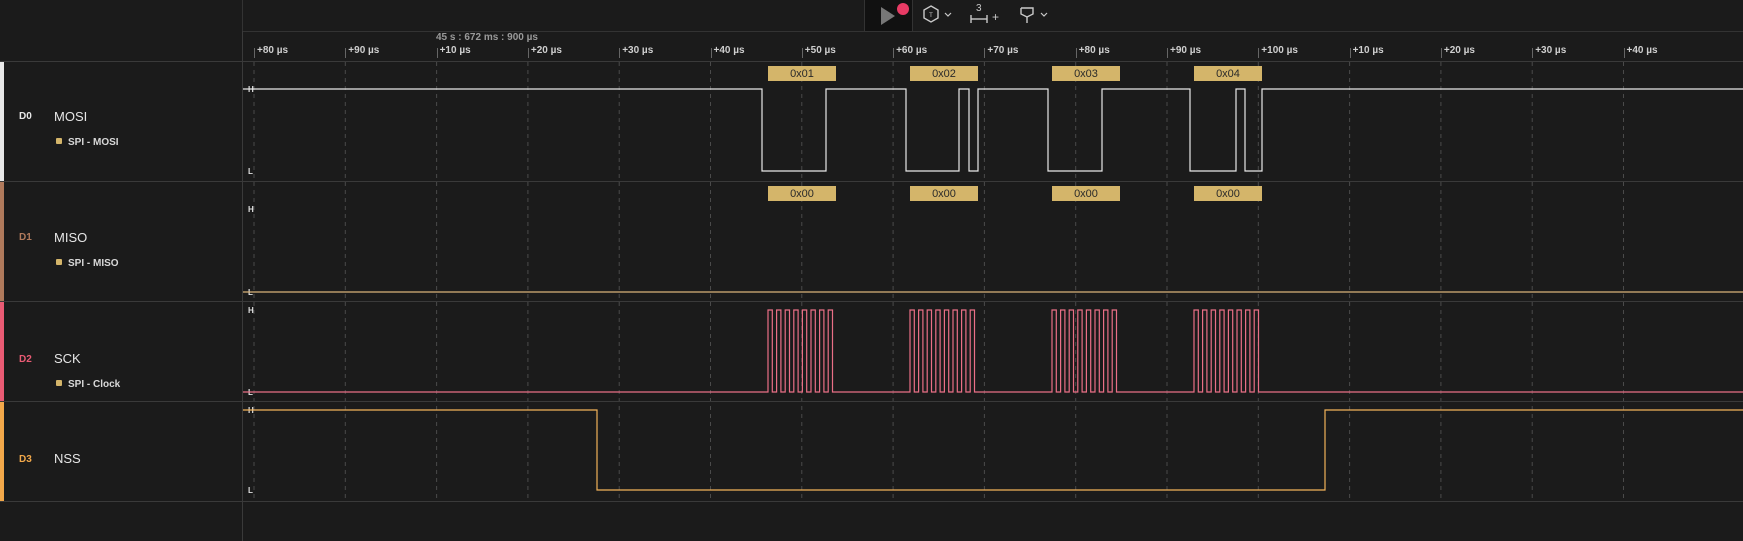  What do you see at coordinates (944, 74) in the screenshot?
I see `mosi-decoded-value: 0x02` at bounding box center [944, 74].